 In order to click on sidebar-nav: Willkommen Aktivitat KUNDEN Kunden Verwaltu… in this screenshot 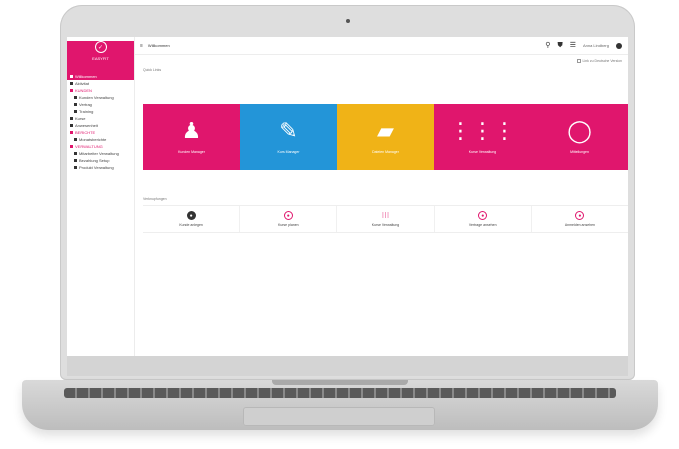, I will do `click(100, 122)`.